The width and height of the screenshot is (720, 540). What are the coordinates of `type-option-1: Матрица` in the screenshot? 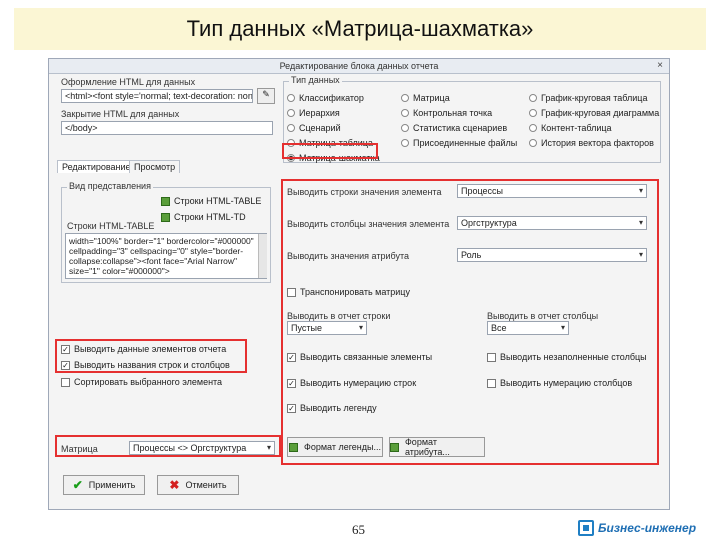 It's located at (425, 98).